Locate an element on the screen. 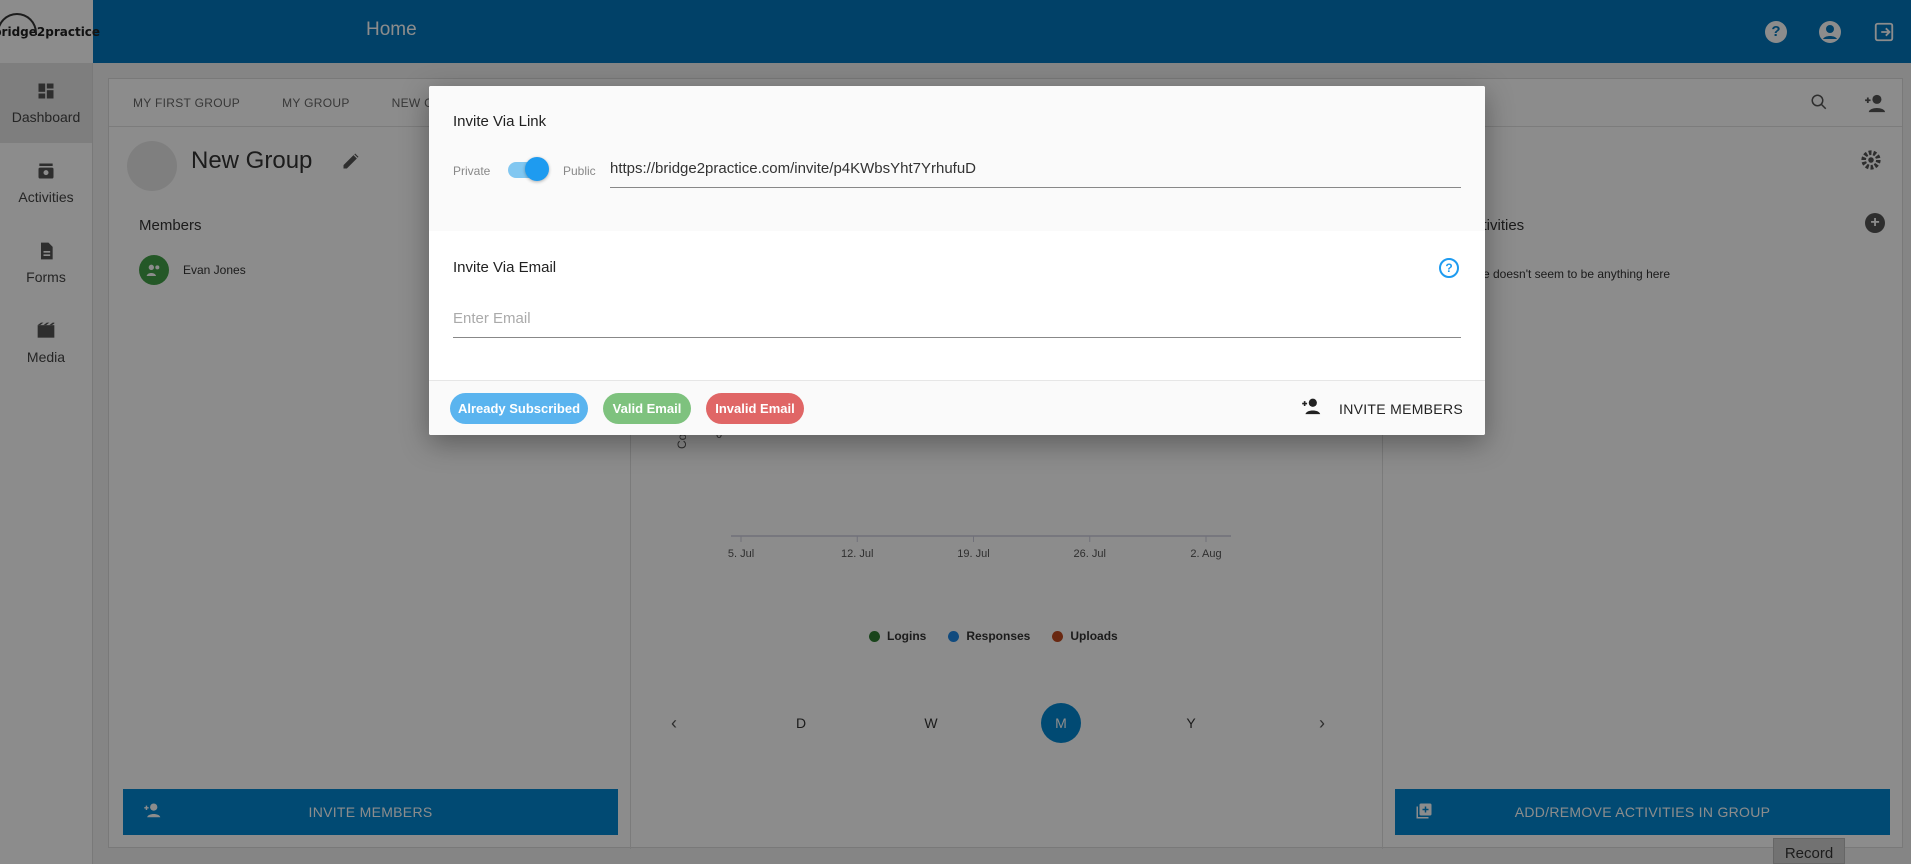  invite-members-submit-button: INVITE MEMBERS is located at coordinates (1382, 408).